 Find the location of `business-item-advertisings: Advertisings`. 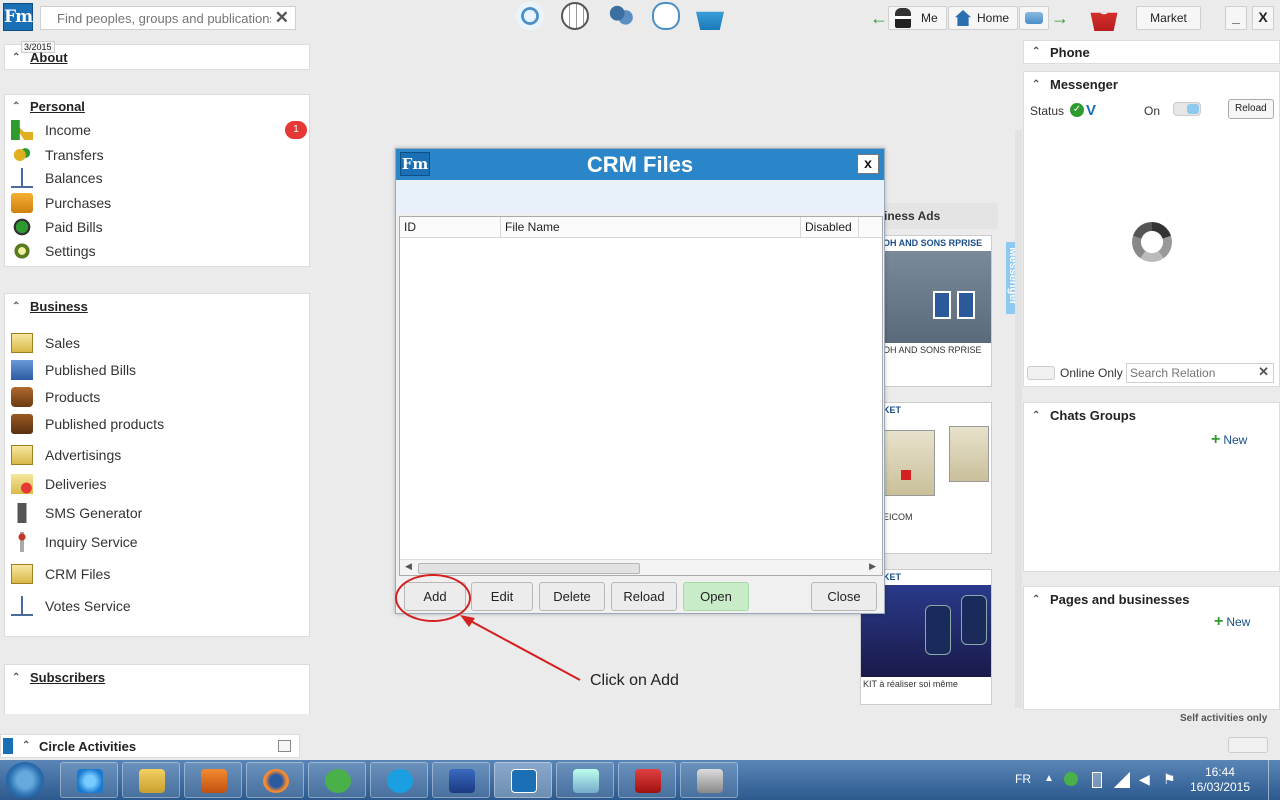

business-item-advertisings: Advertisings is located at coordinates (66, 455).